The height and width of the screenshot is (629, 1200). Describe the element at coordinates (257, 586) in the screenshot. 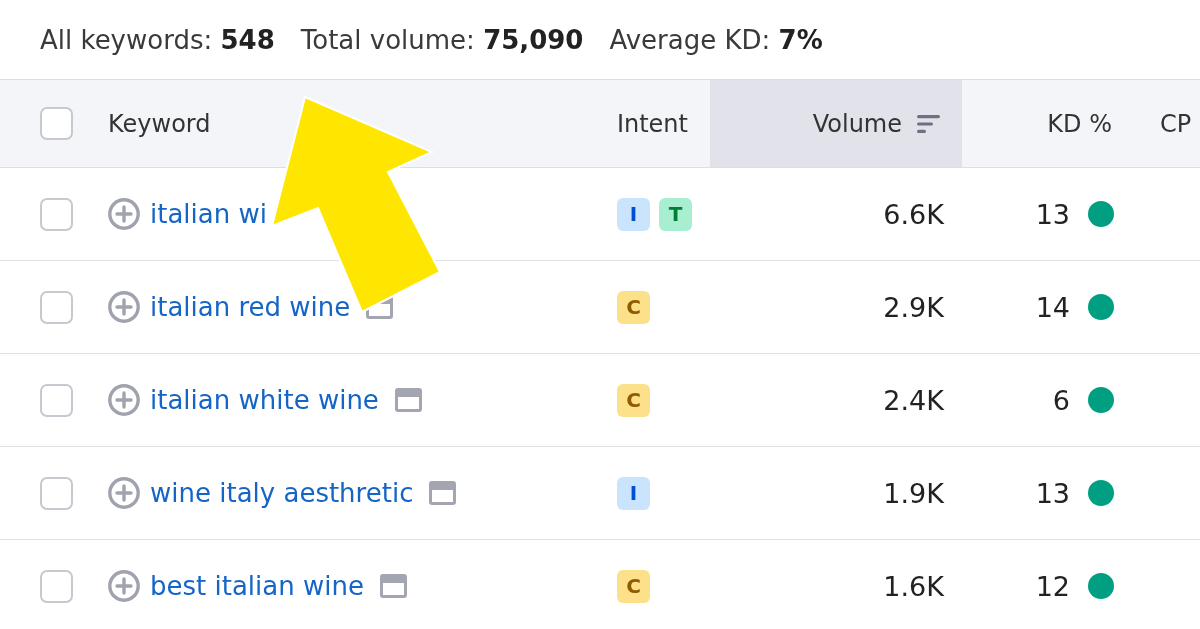

I see `keyword-link: best italian wine` at that location.